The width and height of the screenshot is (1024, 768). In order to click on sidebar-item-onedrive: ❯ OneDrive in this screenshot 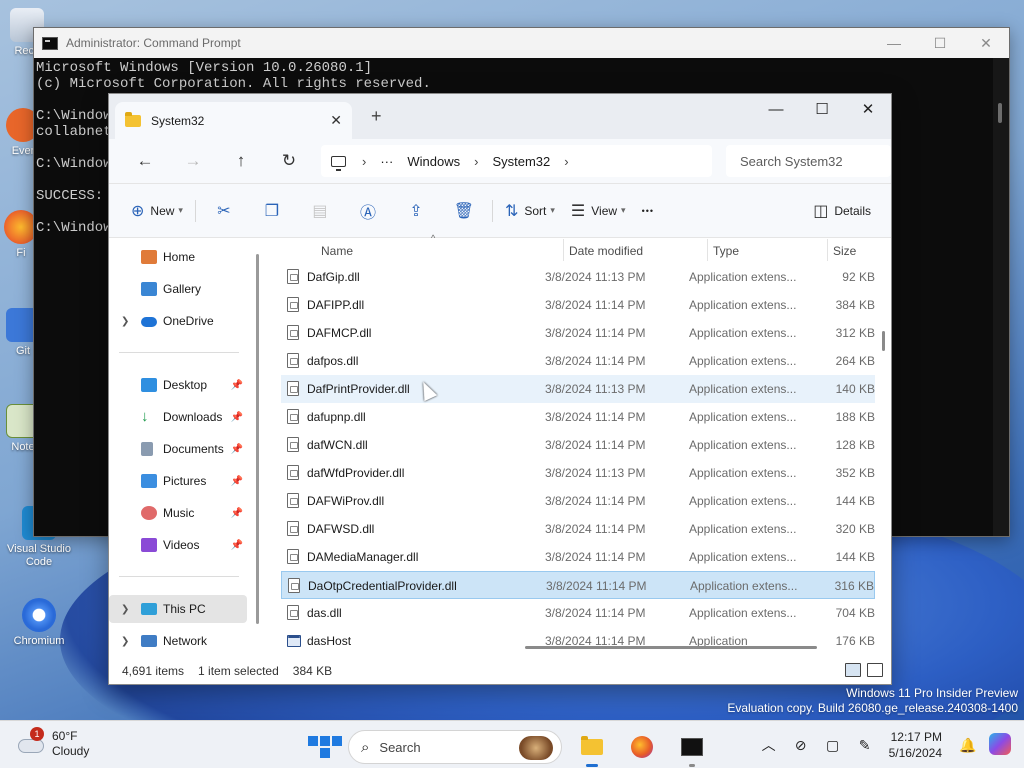, I will do `click(178, 321)`.